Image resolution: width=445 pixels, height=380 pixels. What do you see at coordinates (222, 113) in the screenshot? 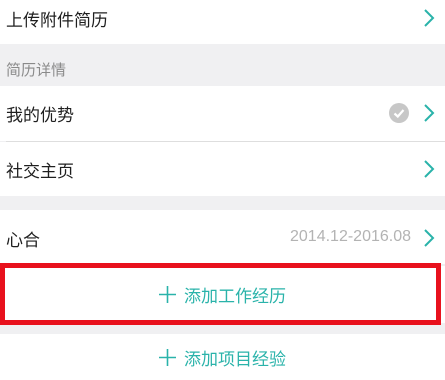
I see `my-advantages-row: 我的优势` at bounding box center [222, 113].